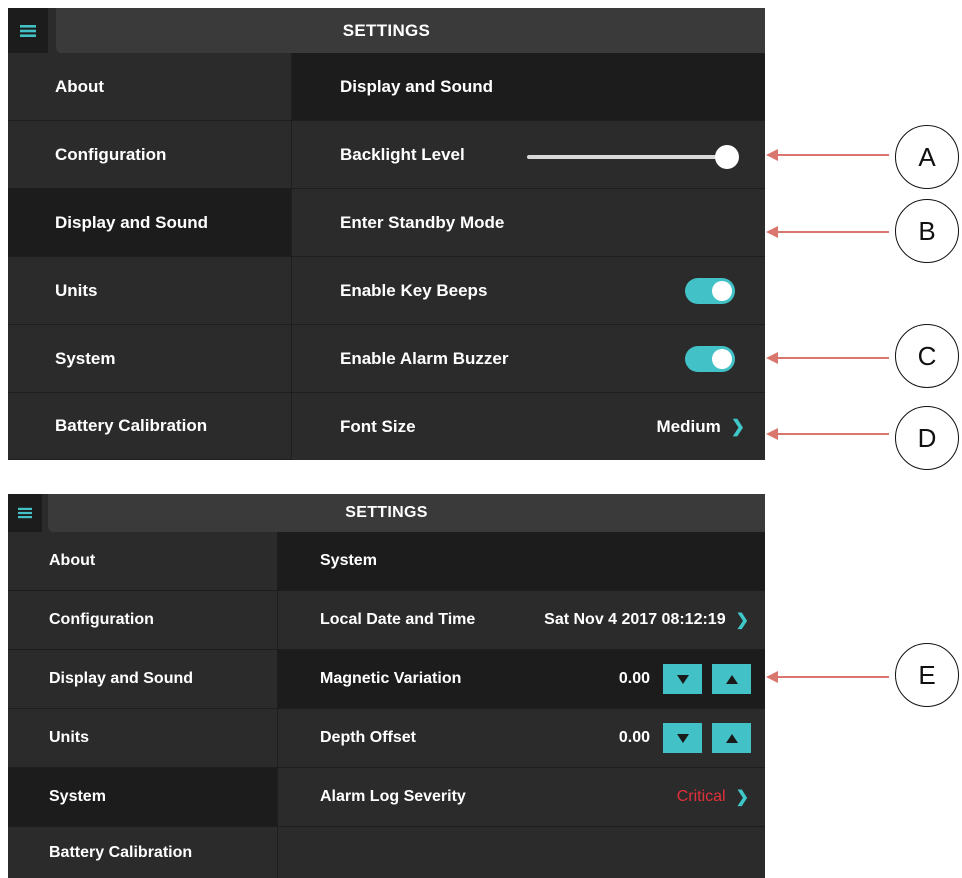 The image size is (962, 878). What do you see at coordinates (710, 290) in the screenshot?
I see `key-beeps-toggle` at bounding box center [710, 290].